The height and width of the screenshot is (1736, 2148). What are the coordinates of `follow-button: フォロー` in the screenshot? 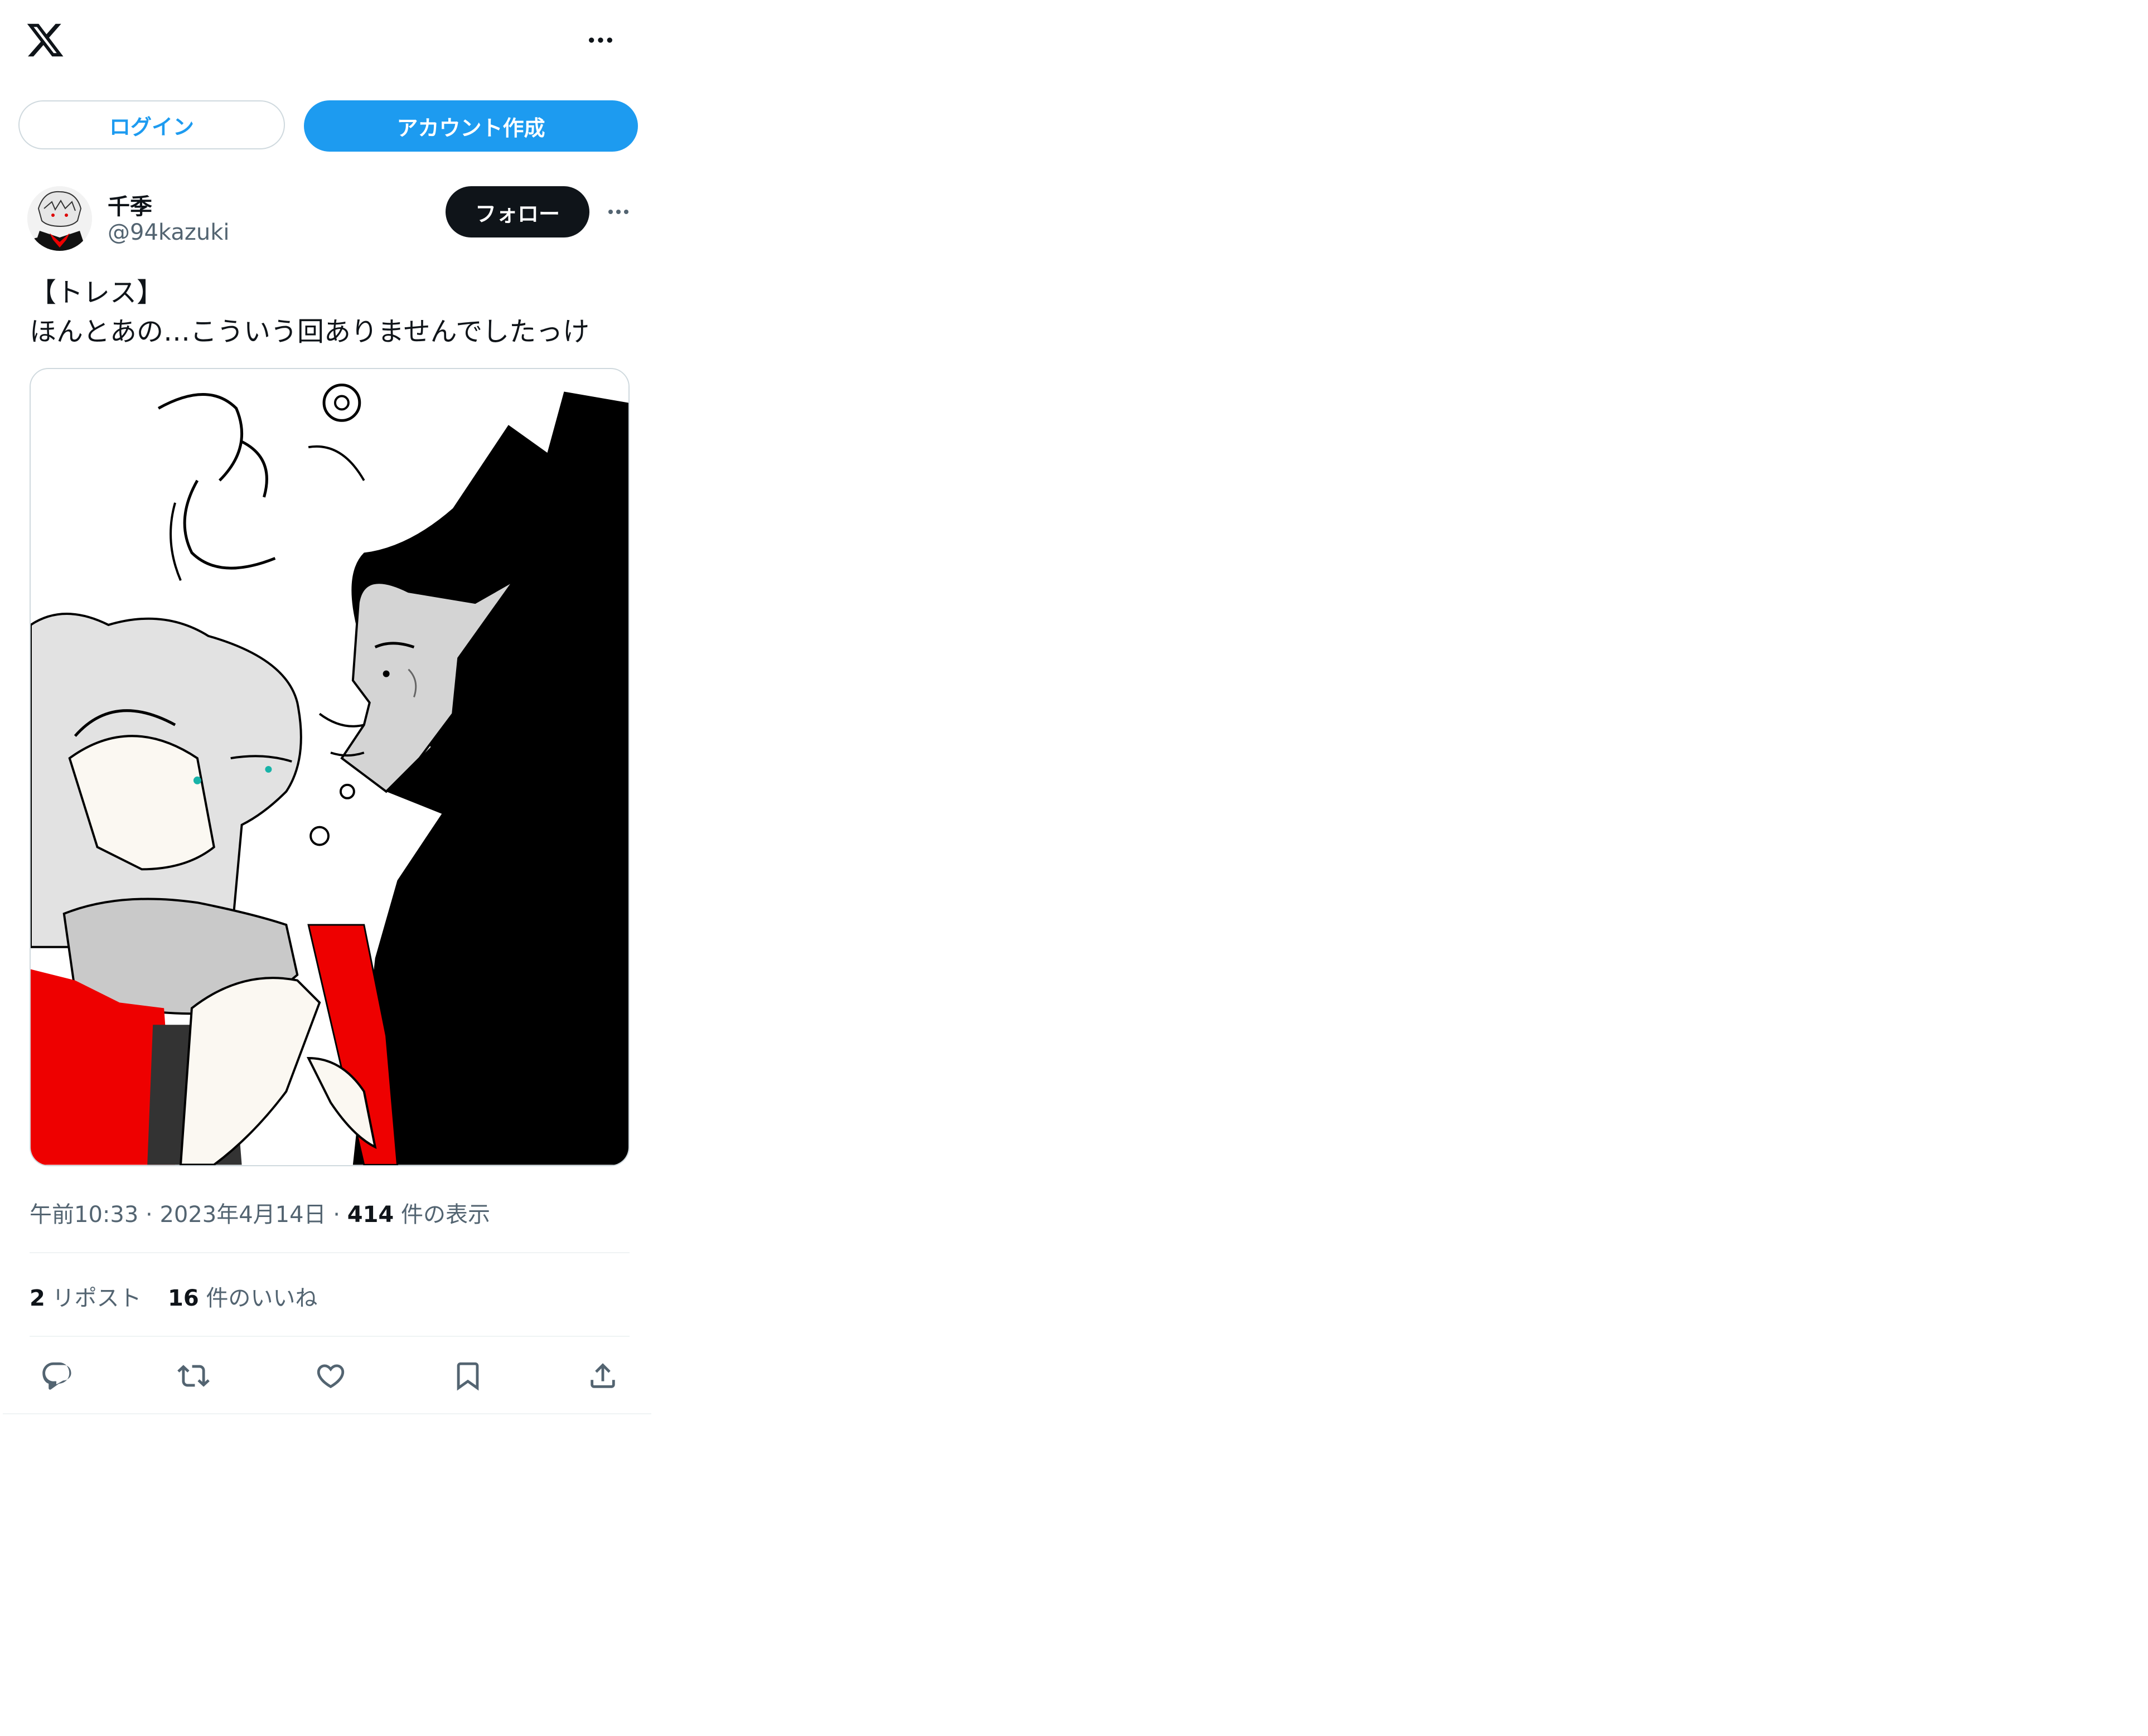 It's located at (517, 212).